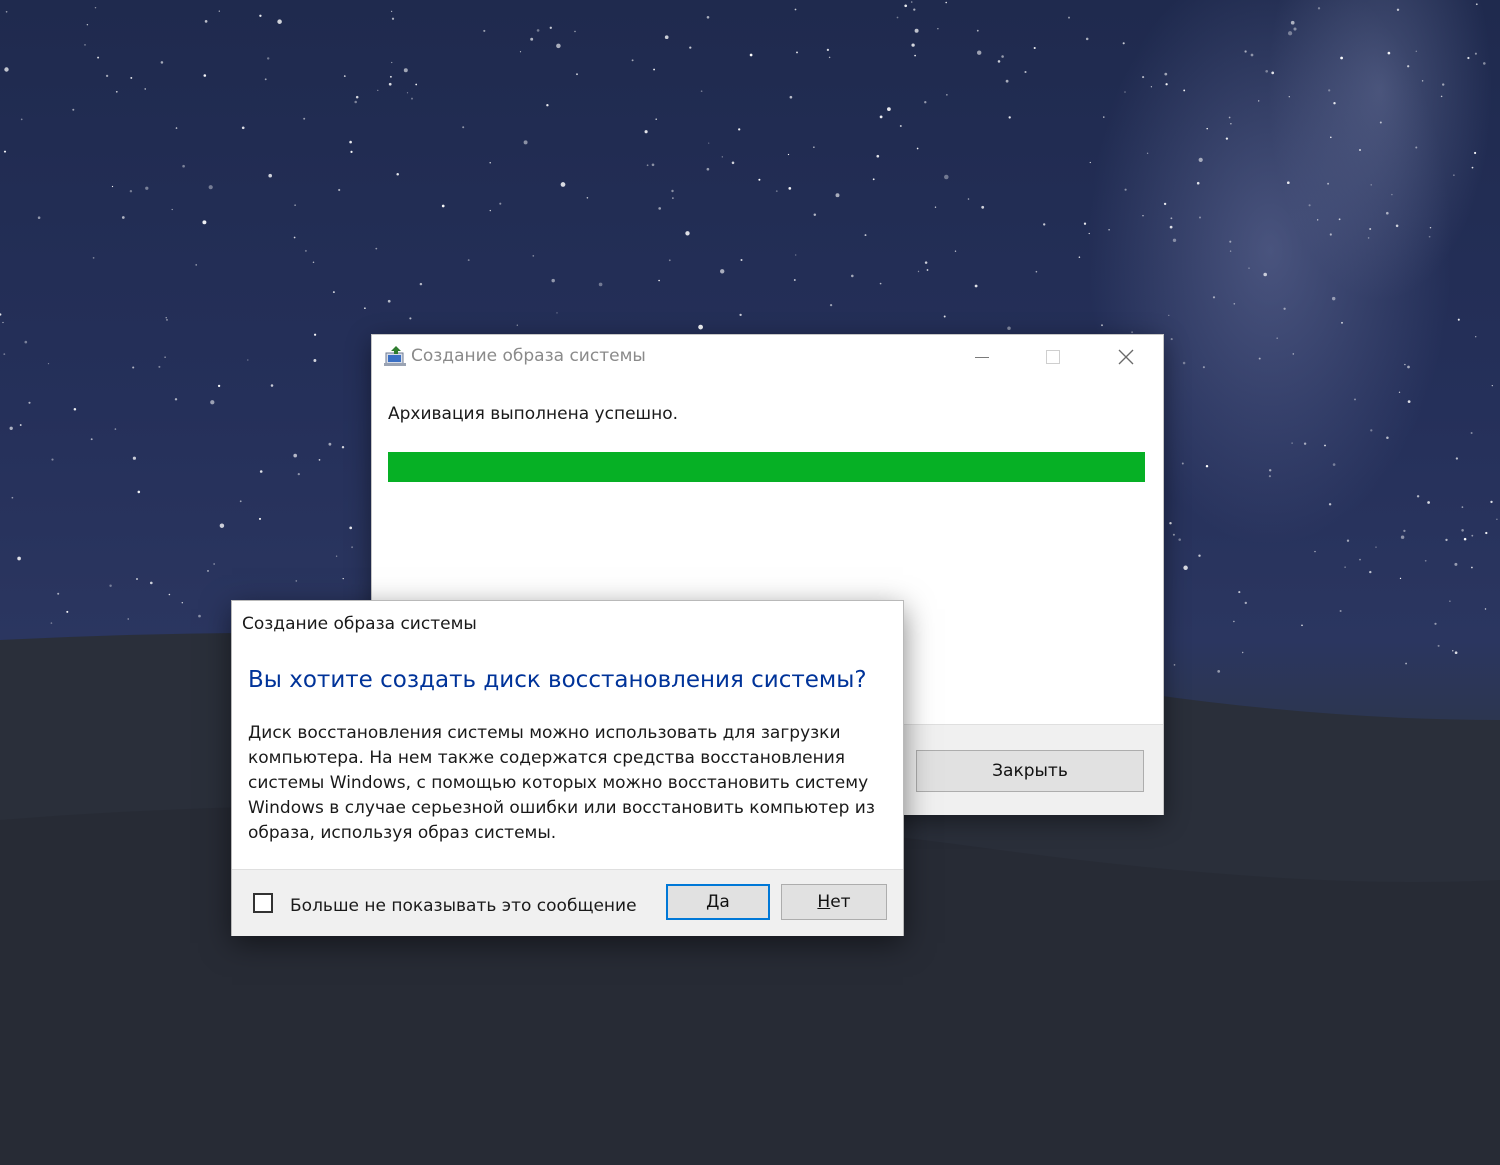 This screenshot has height=1165, width=1500. I want to click on close-button: Закрыть, so click(1030, 771).